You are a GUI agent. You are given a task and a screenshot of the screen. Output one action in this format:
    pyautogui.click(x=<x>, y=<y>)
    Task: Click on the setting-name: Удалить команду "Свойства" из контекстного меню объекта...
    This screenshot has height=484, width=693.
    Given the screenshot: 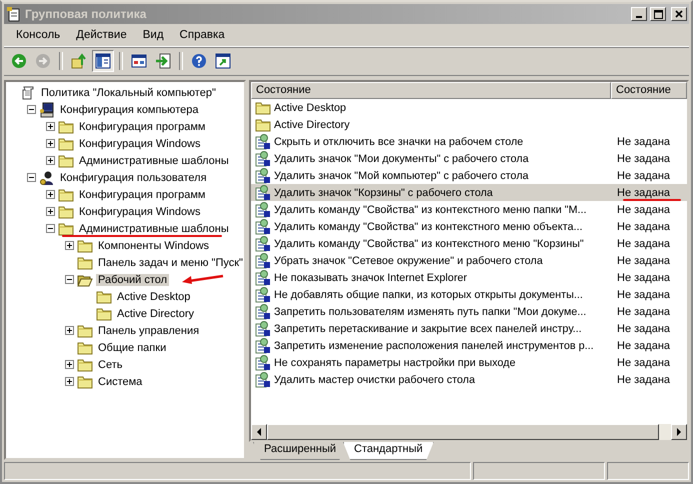 What is the action you would take?
    pyautogui.click(x=429, y=226)
    